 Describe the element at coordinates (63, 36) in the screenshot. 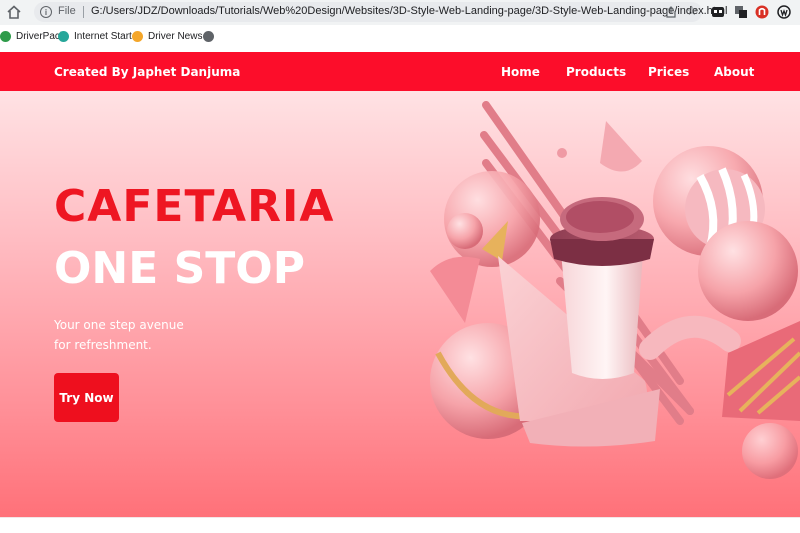

I see `internet-start-icon` at that location.